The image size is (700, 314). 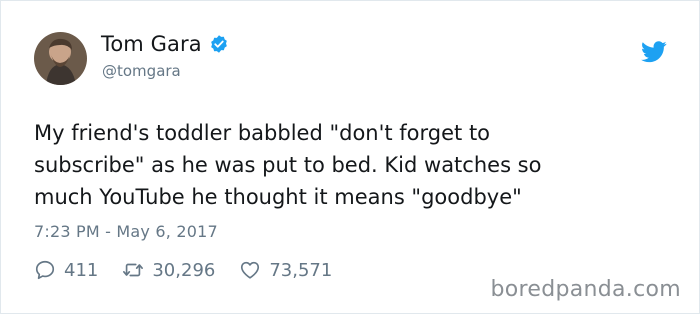 I want to click on reply-button: 411, so click(x=66, y=270).